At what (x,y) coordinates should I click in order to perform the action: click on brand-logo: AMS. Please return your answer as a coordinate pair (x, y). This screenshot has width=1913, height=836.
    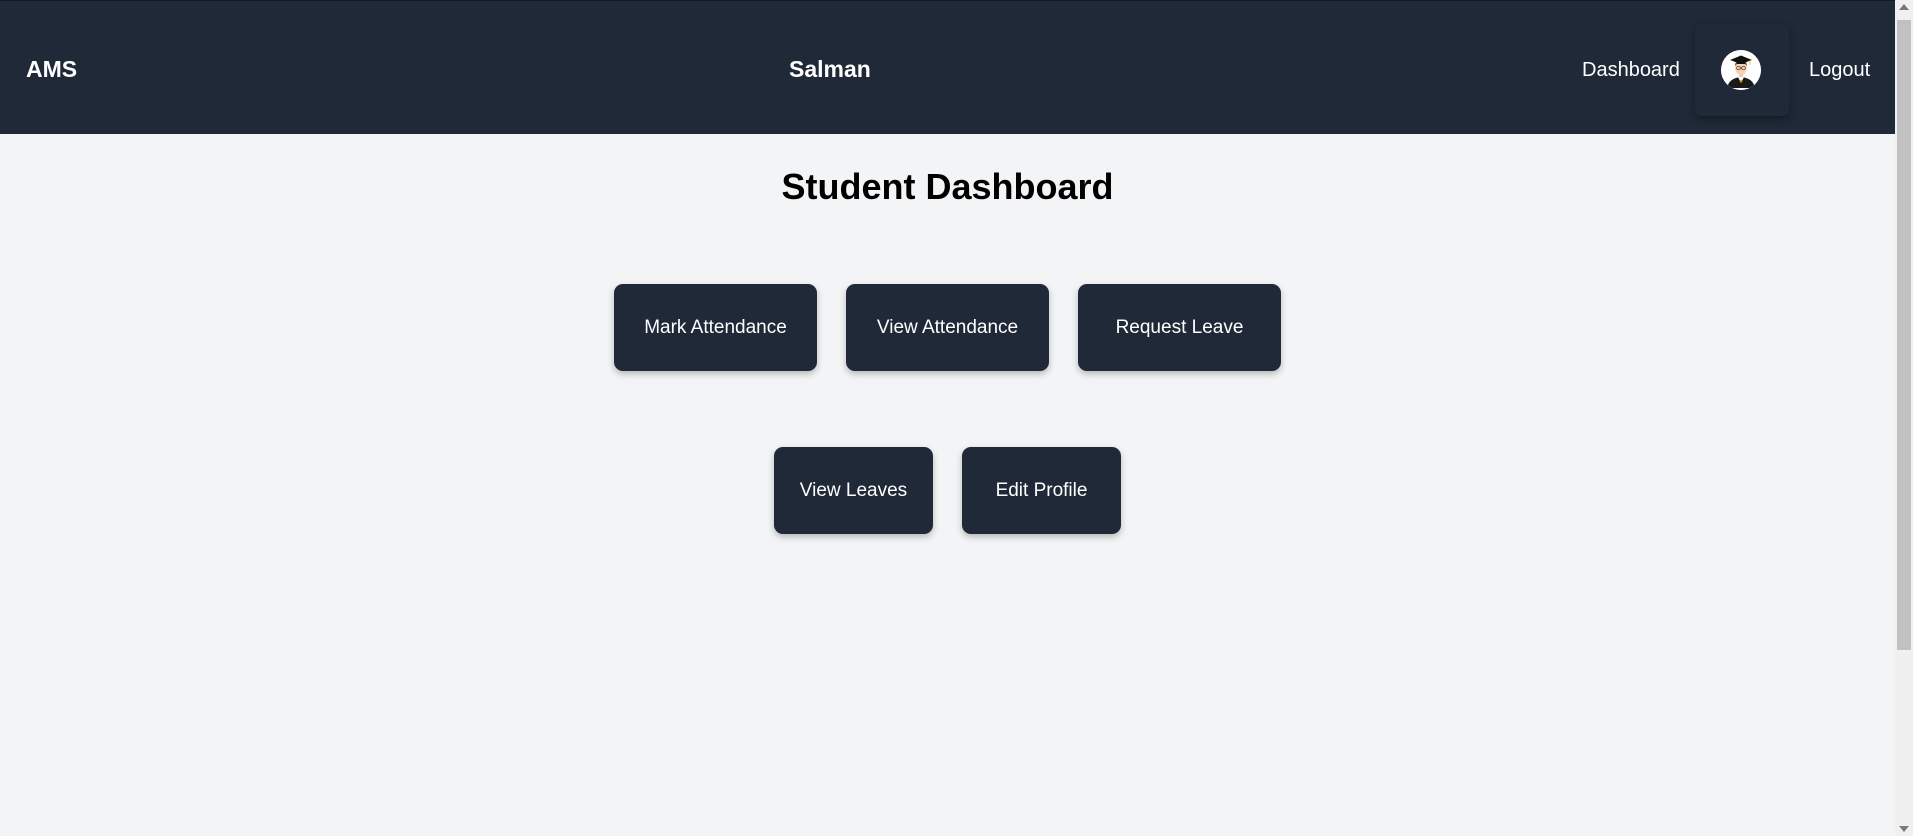
    Looking at the image, I should click on (51, 69).